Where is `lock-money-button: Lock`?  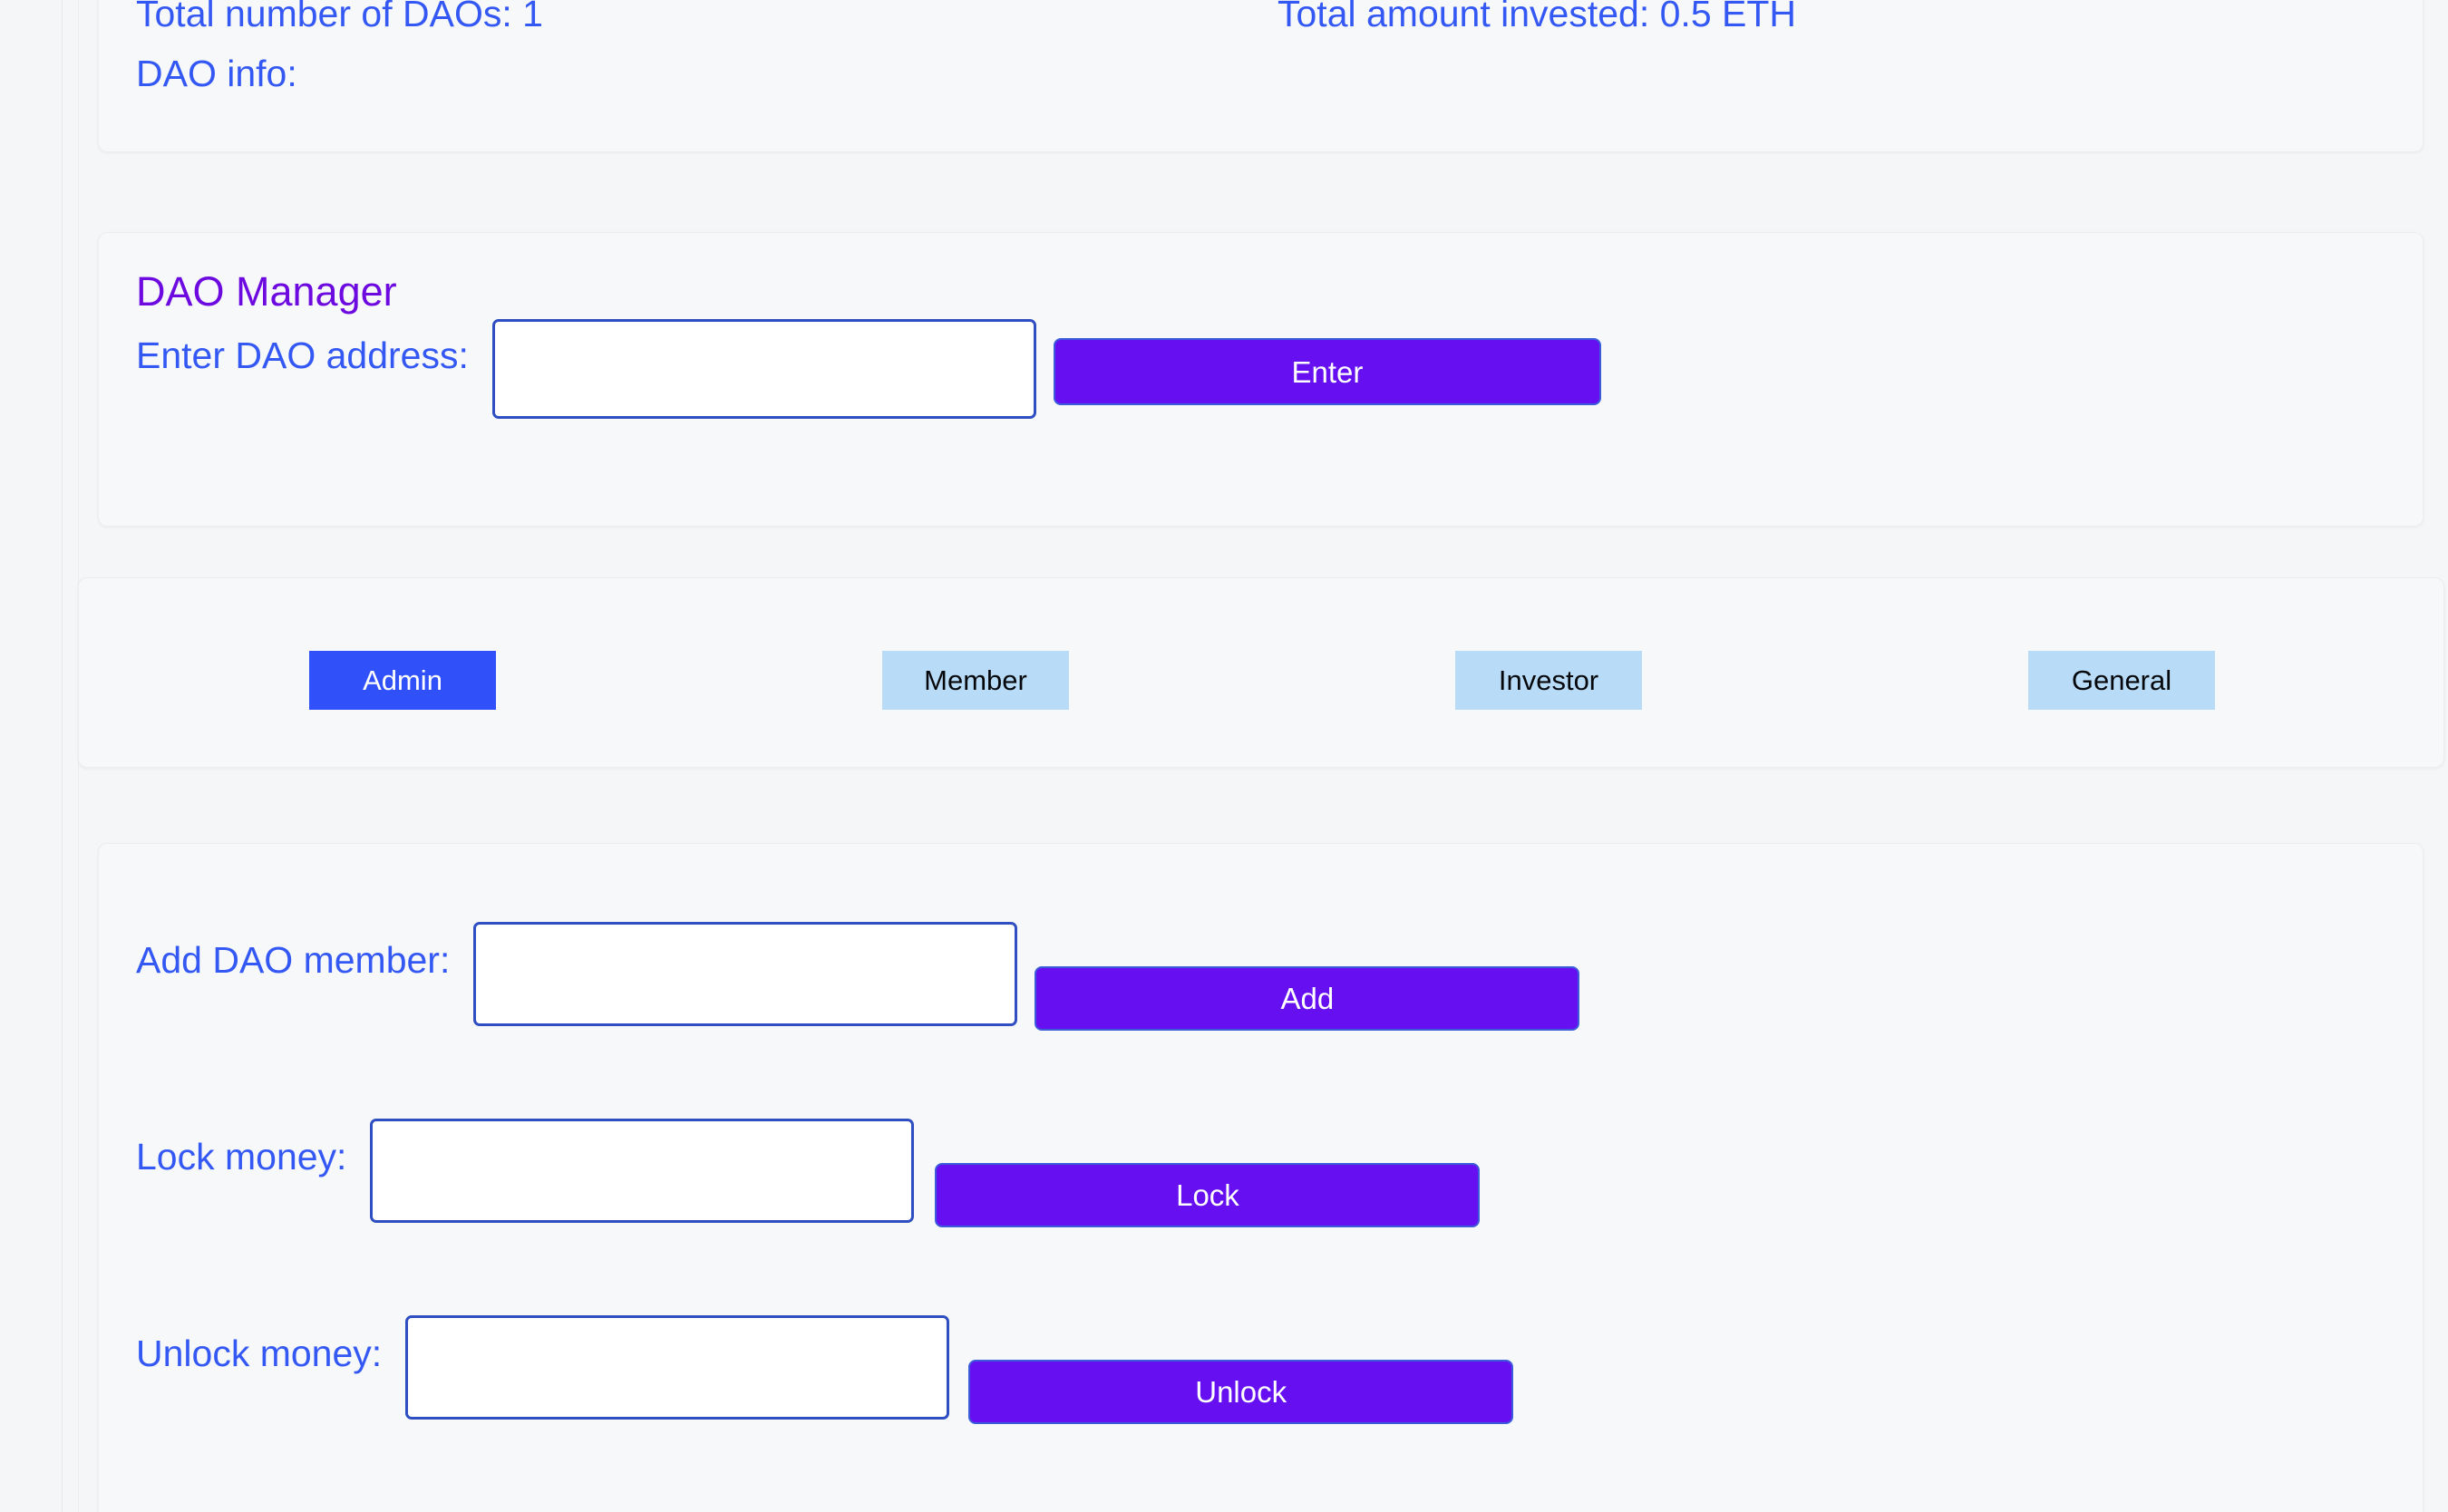 lock-money-button: Lock is located at coordinates (1208, 1195).